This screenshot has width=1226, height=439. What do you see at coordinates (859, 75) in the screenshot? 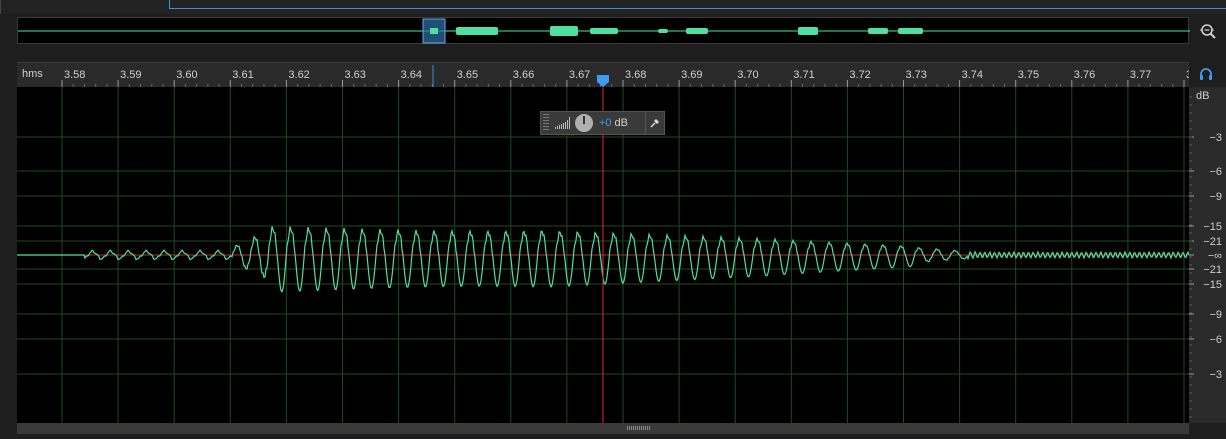
I see `ruler-tick-label: 3.72` at bounding box center [859, 75].